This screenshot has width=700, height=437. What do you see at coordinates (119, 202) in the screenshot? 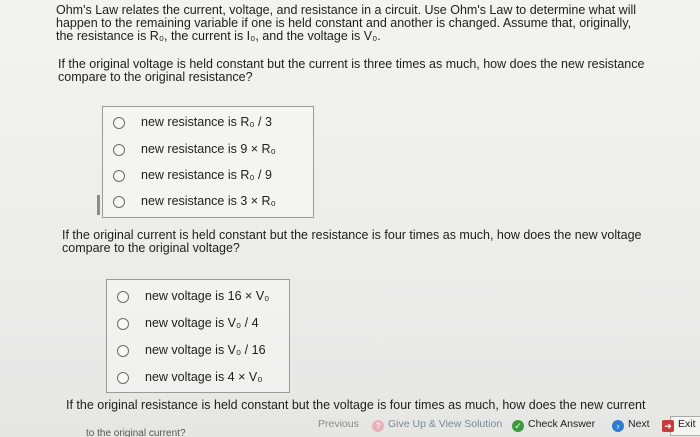
I see `q1-option-4-radio` at bounding box center [119, 202].